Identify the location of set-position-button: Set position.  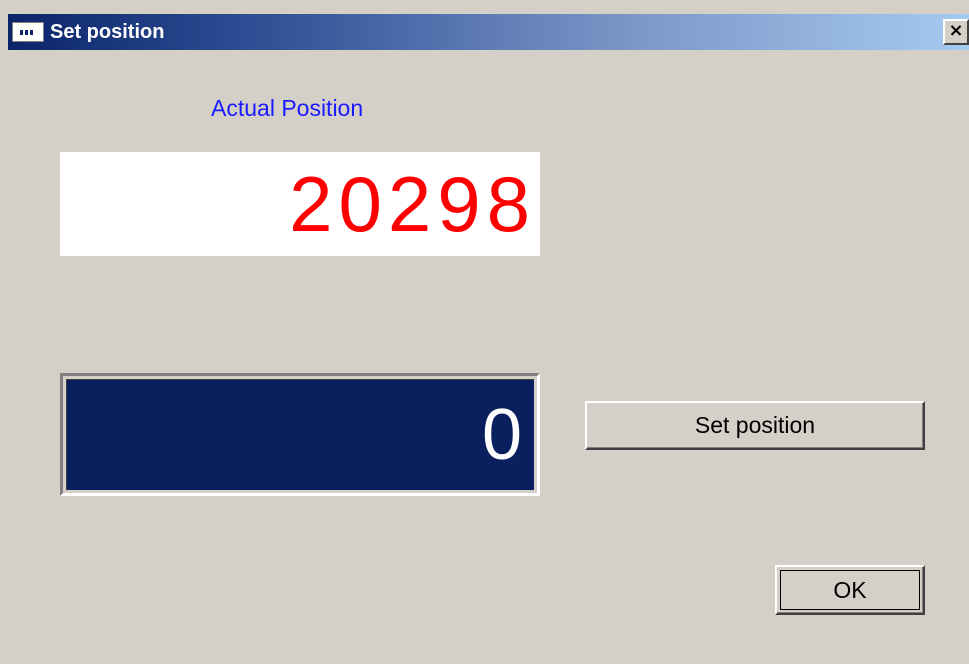
(755, 425).